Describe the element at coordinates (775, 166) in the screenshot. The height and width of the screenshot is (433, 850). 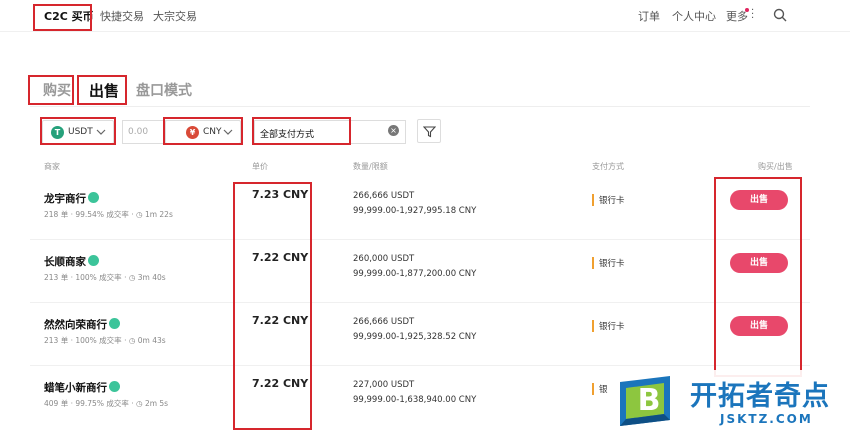
I see `col-action: 购买/出售` at that location.